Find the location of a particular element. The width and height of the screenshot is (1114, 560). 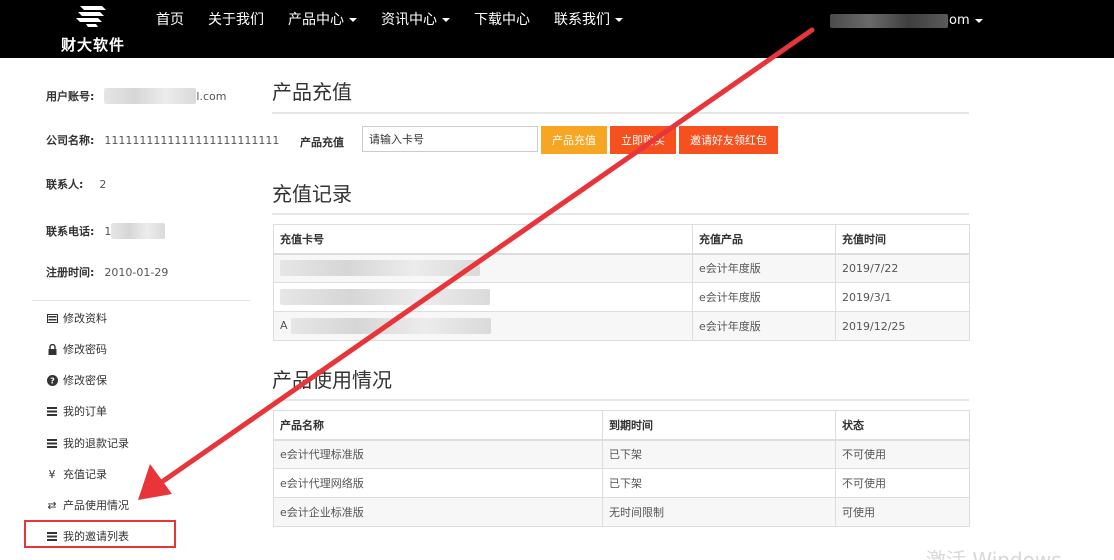

table-cell-name: e会计代理标准版 is located at coordinates (438, 454).